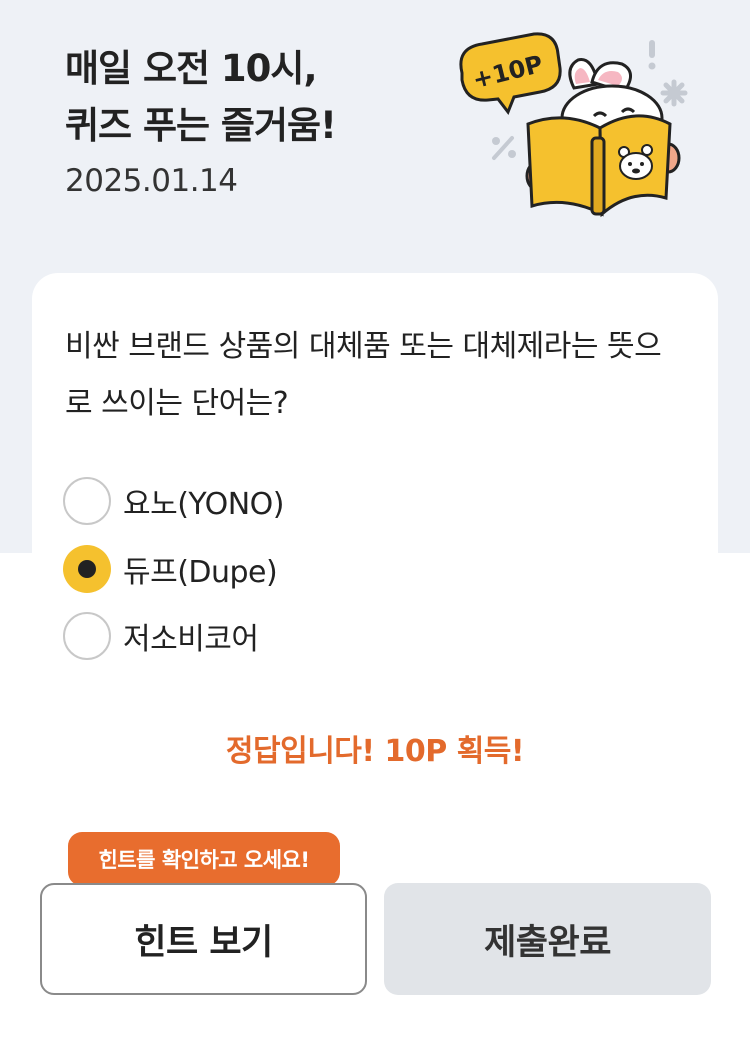  Describe the element at coordinates (151, 181) in the screenshot. I see `quiz-date: 2025.01.14` at that location.